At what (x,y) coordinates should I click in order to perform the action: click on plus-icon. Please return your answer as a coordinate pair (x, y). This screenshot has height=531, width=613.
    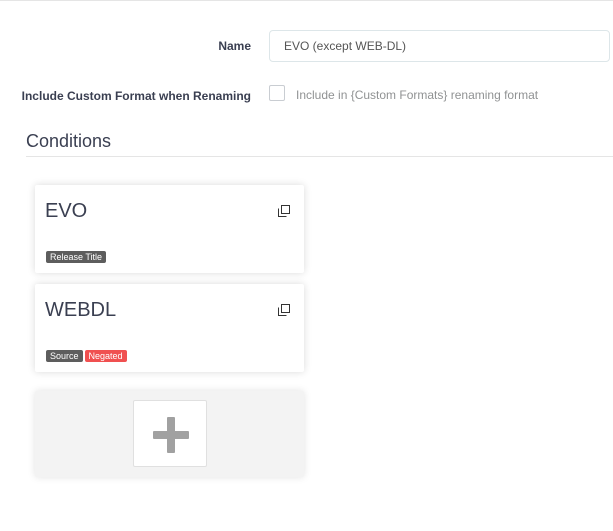
    Looking at the image, I should click on (171, 435).